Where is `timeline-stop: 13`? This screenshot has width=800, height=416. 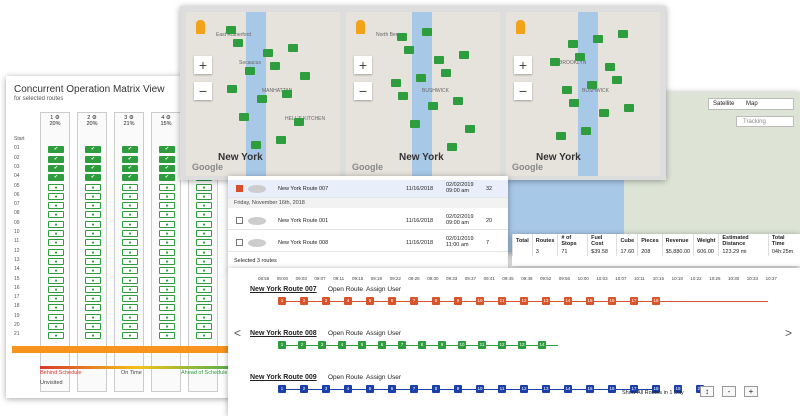 timeline-stop: 13 is located at coordinates (522, 345).